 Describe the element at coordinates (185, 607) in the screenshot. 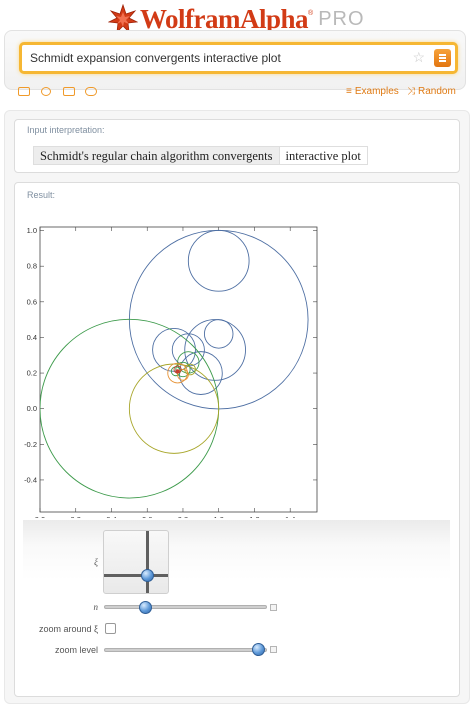

I see `n-slider-track` at that location.